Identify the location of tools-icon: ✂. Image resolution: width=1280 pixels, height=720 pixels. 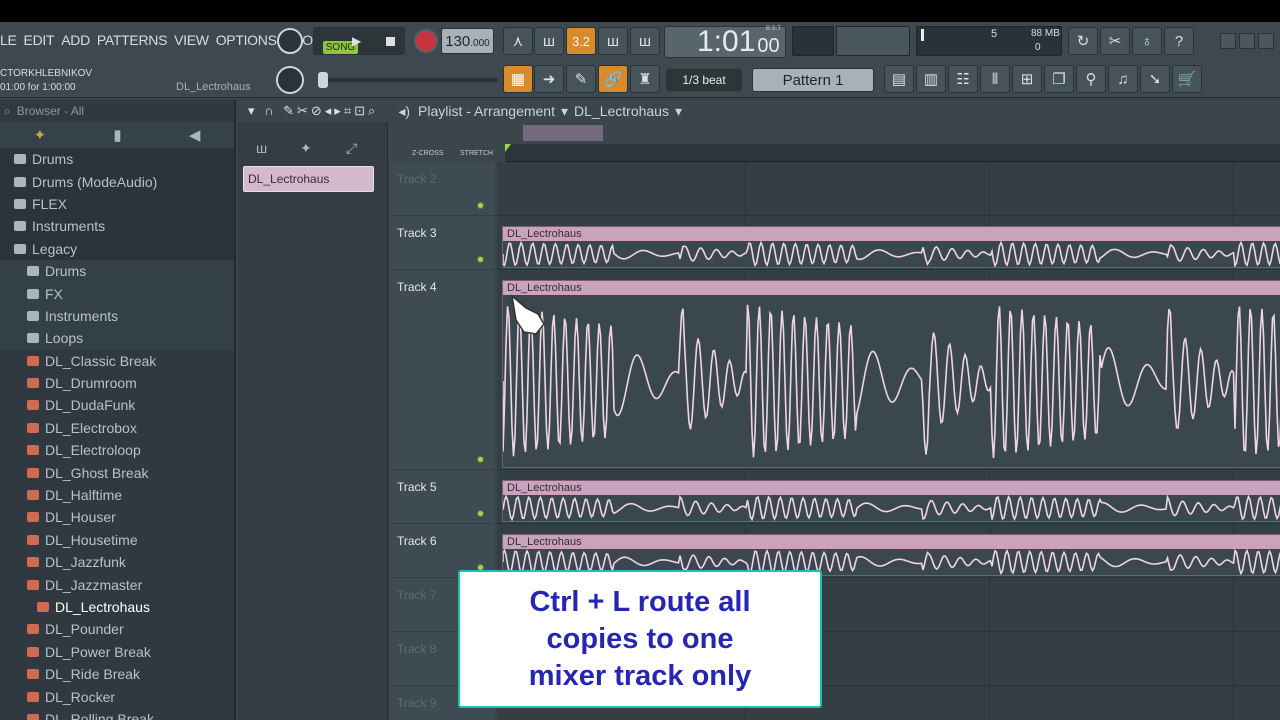
(1115, 41).